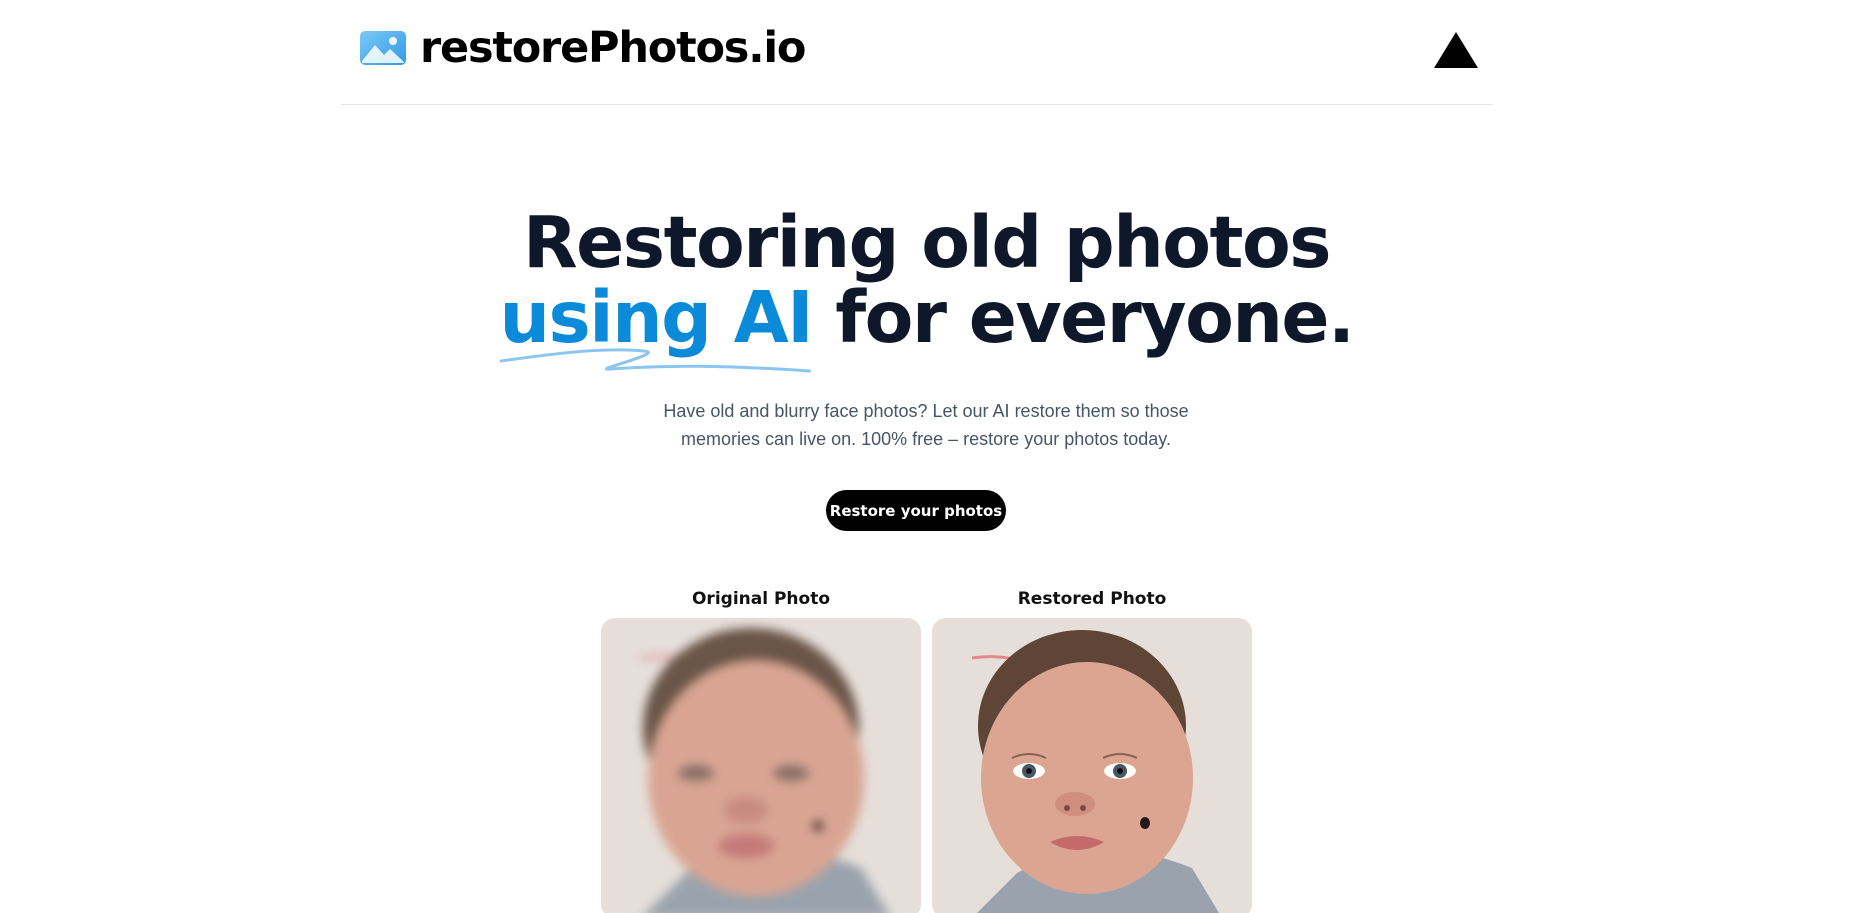  I want to click on headline-line-2: using AI for everyone., so click(926, 326).